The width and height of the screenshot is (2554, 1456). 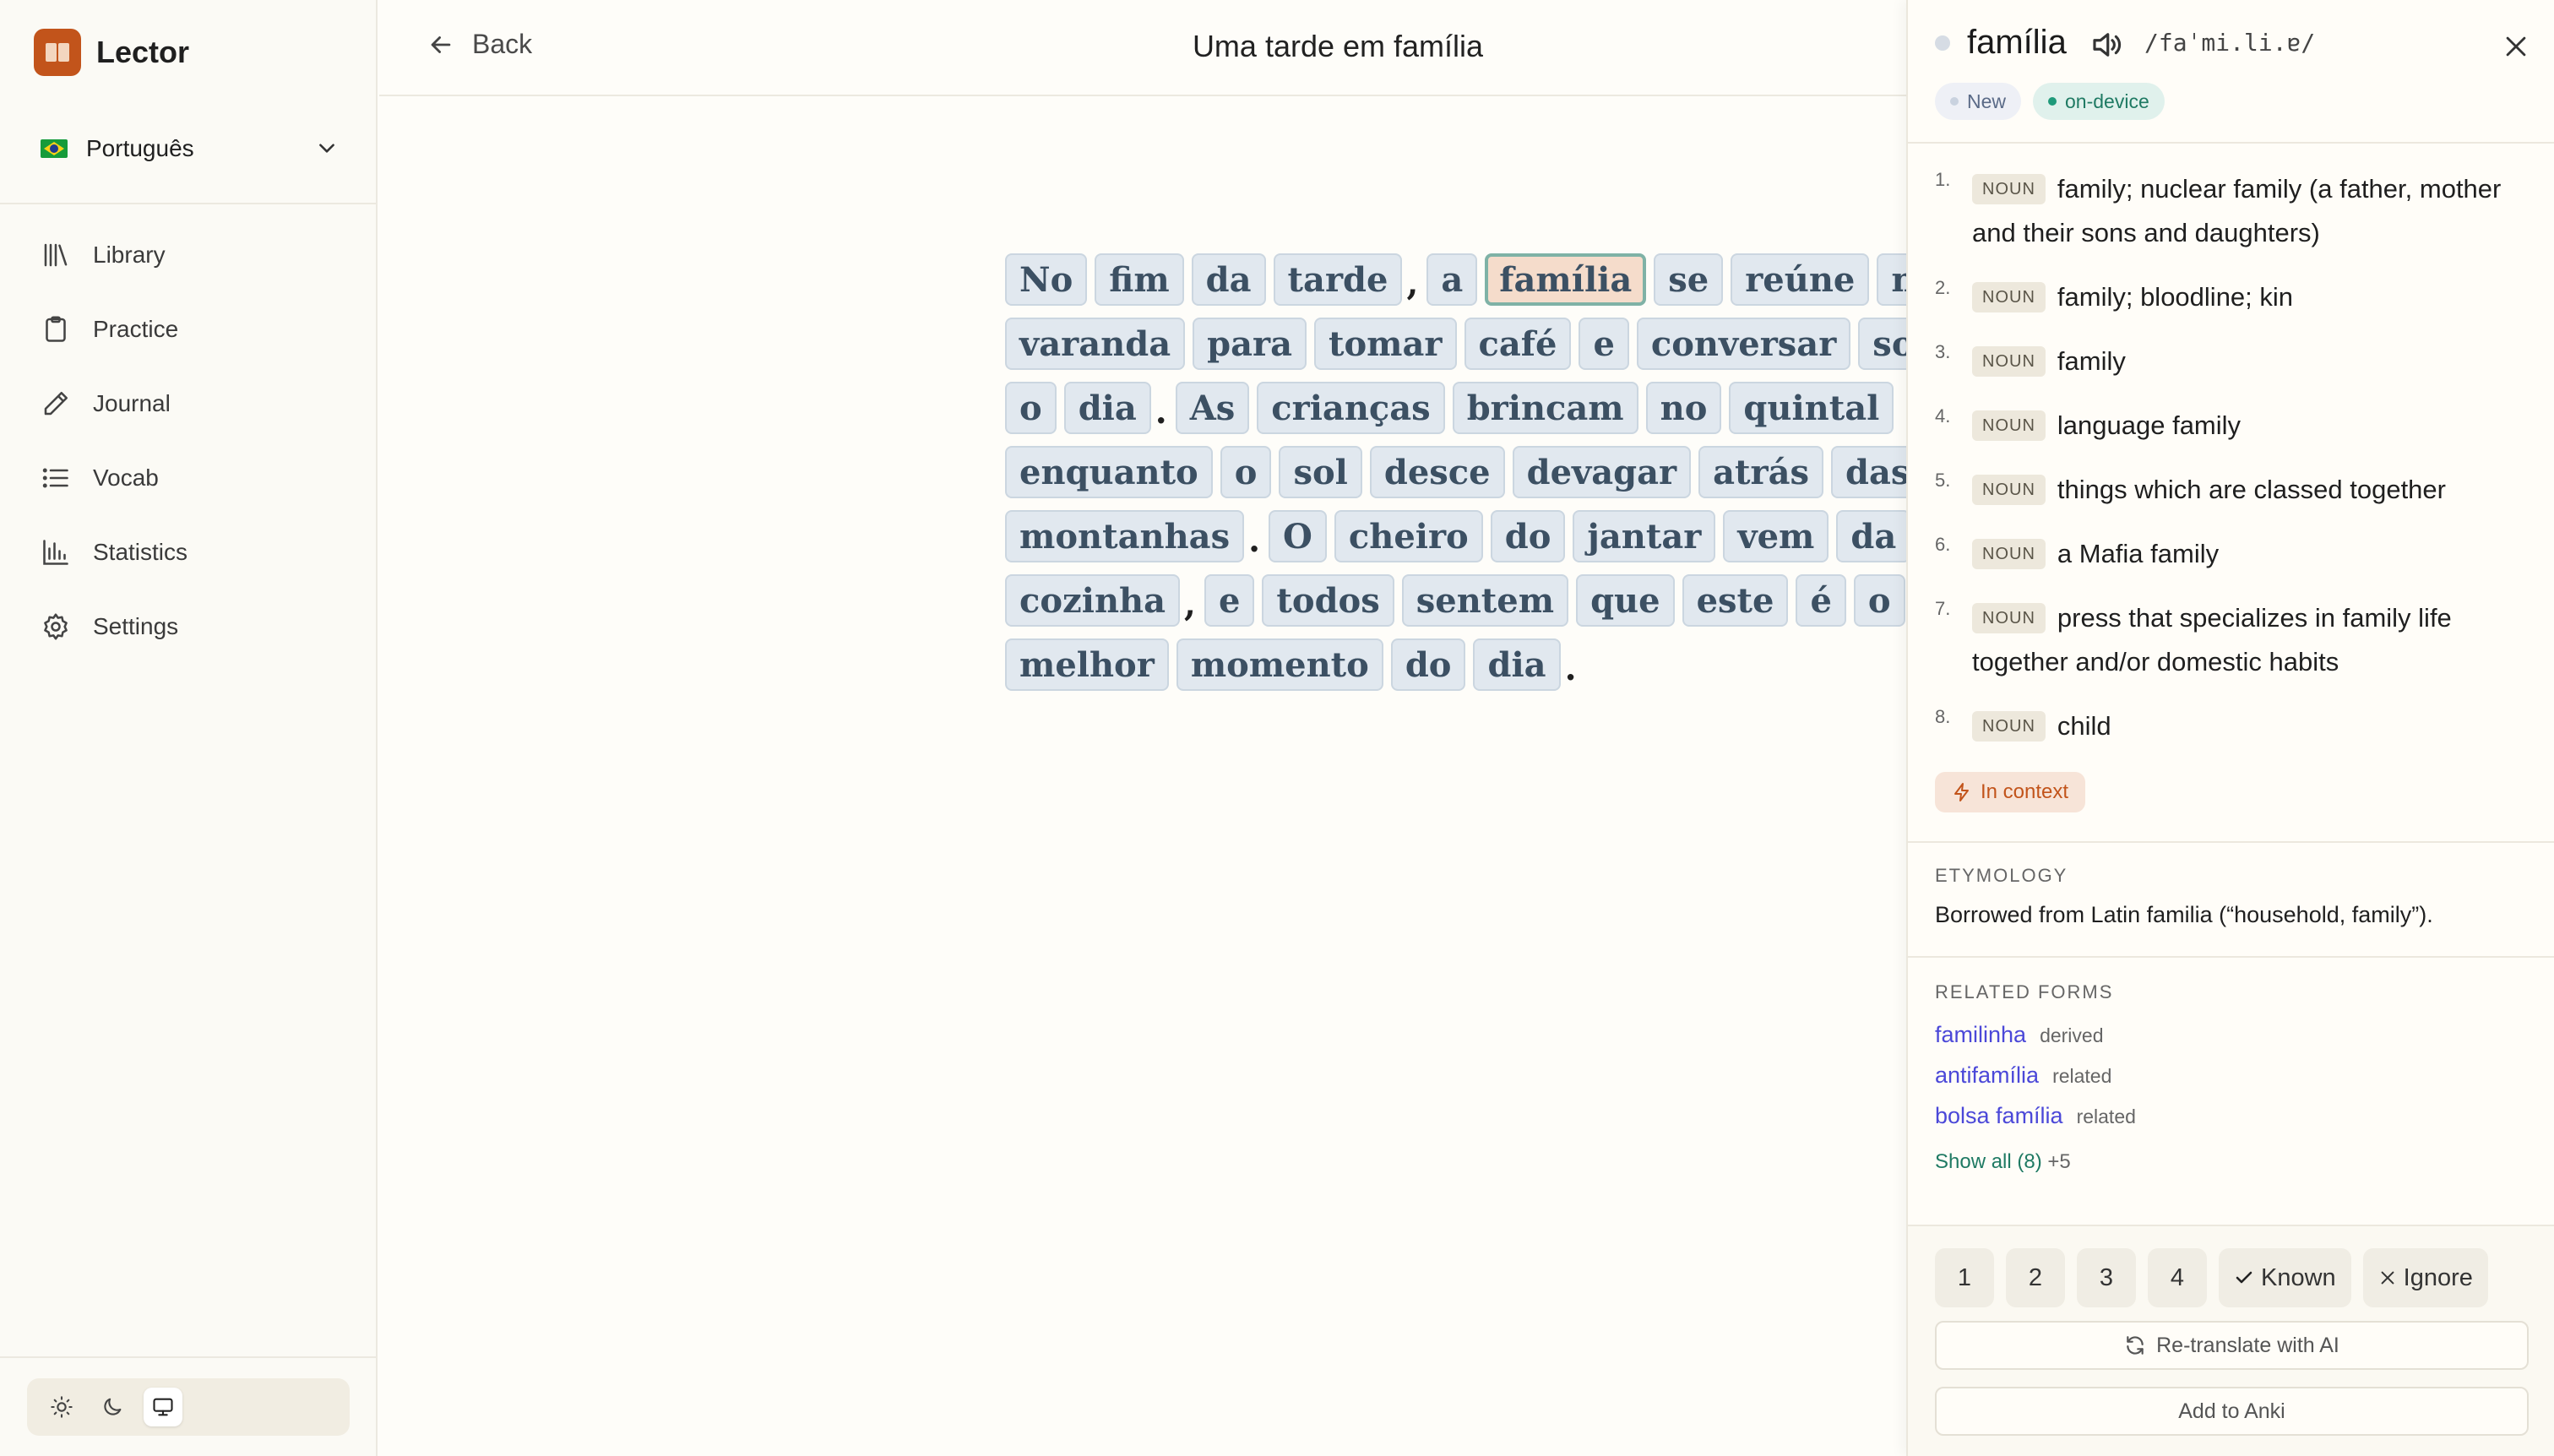 What do you see at coordinates (2232, 1411) in the screenshot?
I see `add-to-anki-button: Add to Anki` at bounding box center [2232, 1411].